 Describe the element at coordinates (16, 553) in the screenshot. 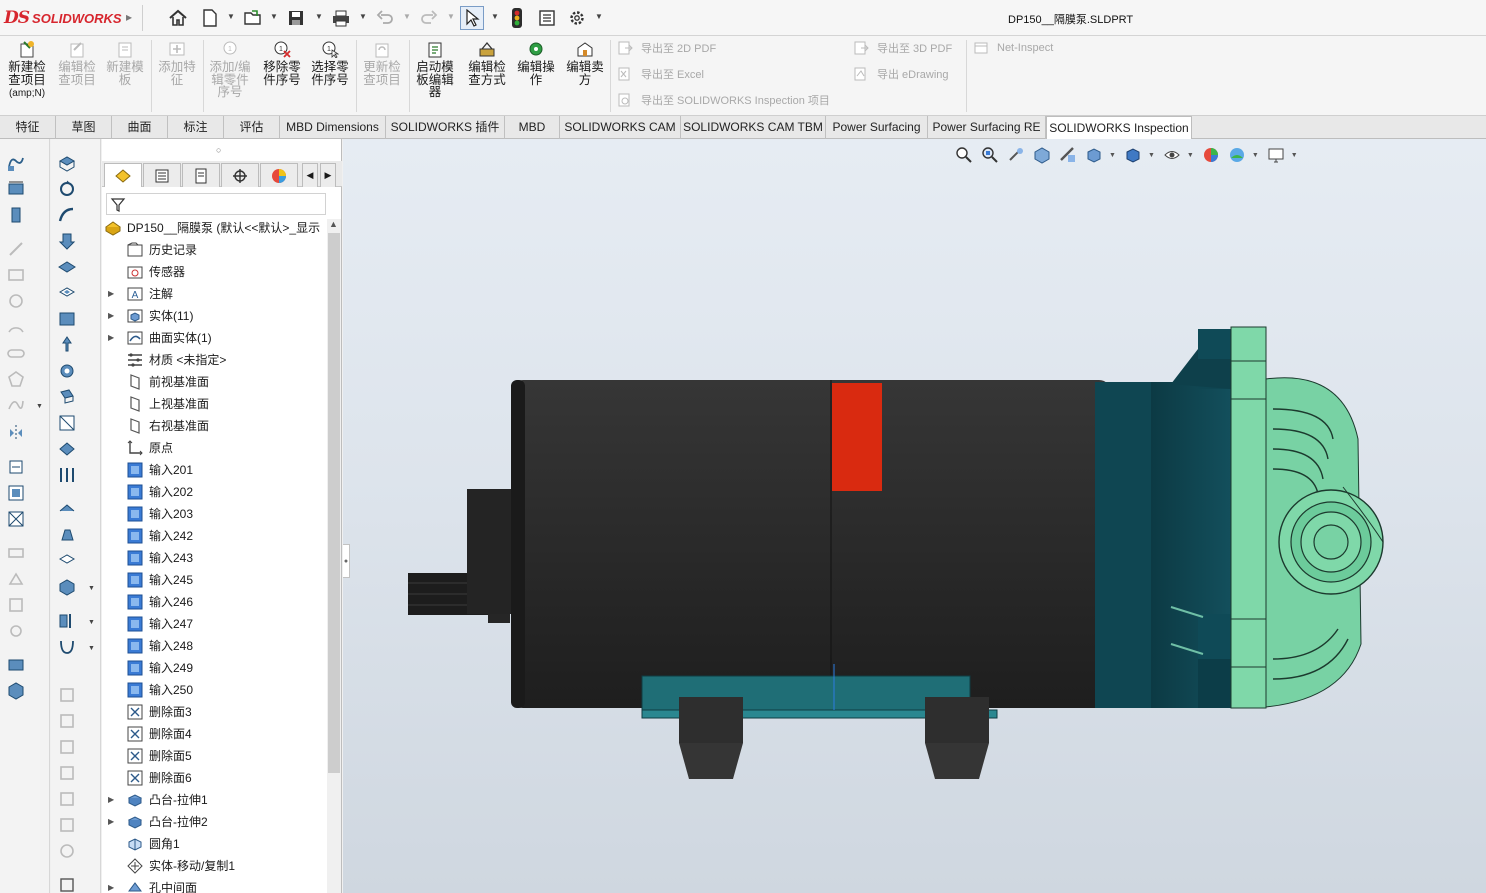

I see `relations-icon` at that location.